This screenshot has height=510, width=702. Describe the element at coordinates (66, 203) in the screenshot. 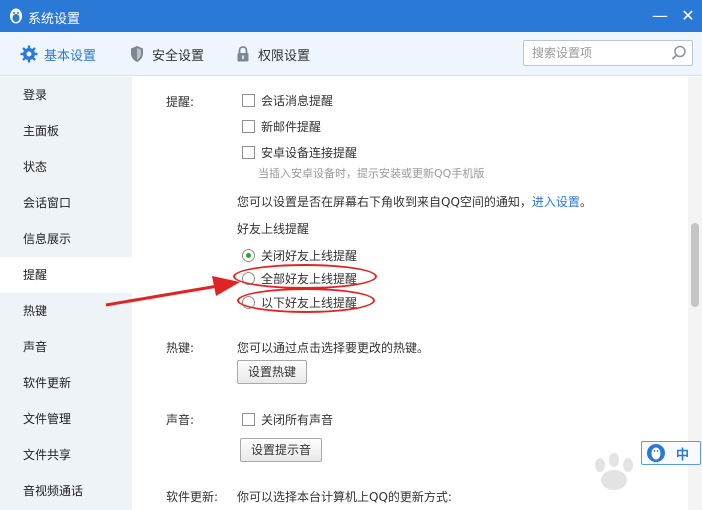

I see `sidebar-item-chat-window: 会话窗口` at that location.